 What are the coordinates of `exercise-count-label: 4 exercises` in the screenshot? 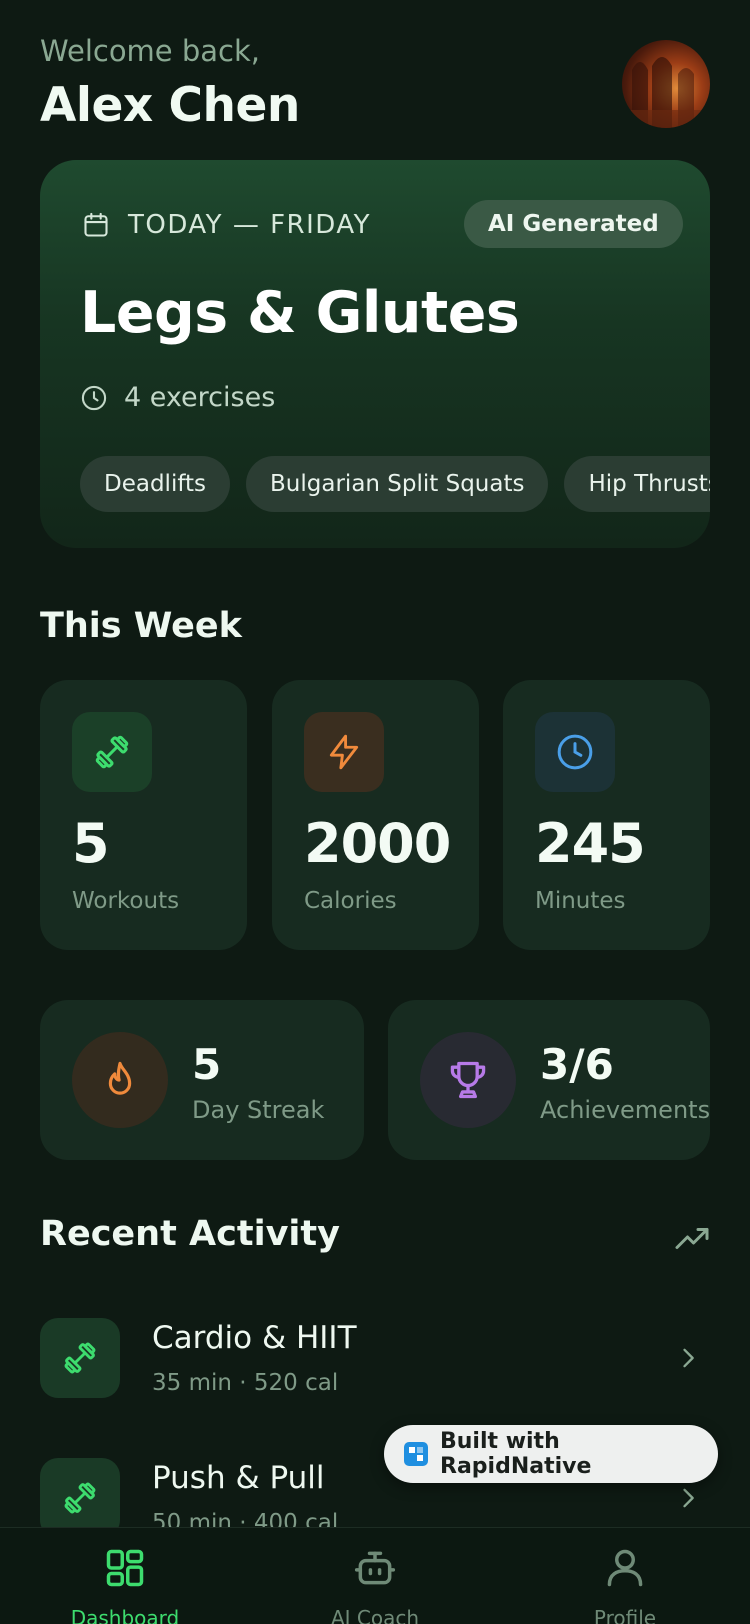 It's located at (200, 397).